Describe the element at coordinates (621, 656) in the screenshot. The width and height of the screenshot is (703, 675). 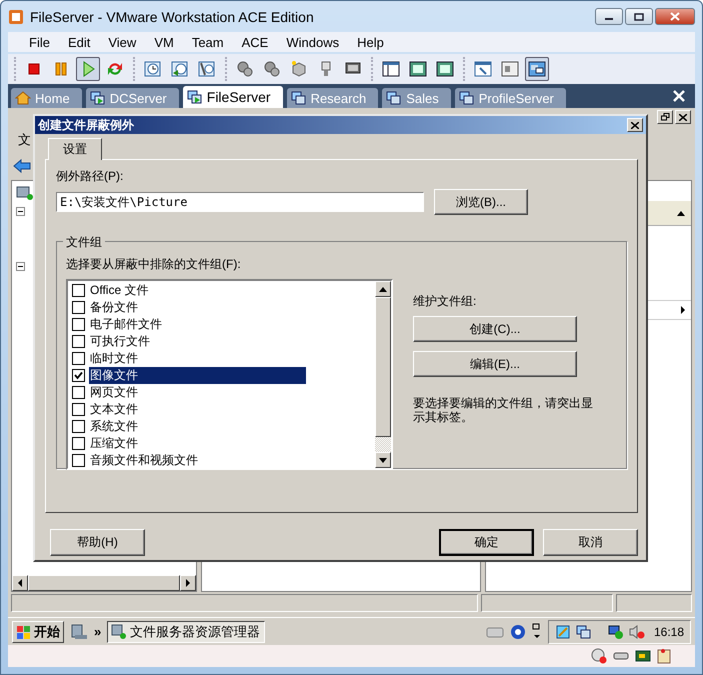
I see `drive-icon` at that location.